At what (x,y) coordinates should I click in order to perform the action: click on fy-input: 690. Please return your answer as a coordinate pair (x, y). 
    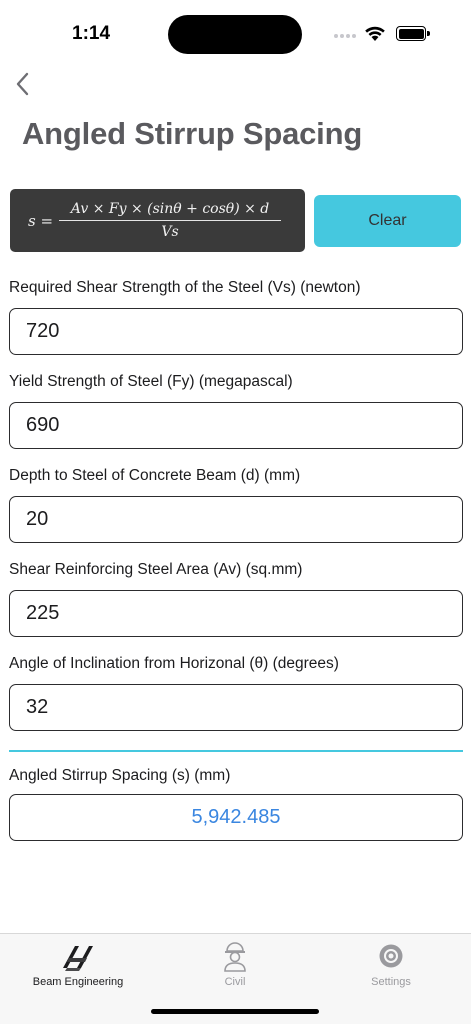
    Looking at the image, I should click on (236, 425).